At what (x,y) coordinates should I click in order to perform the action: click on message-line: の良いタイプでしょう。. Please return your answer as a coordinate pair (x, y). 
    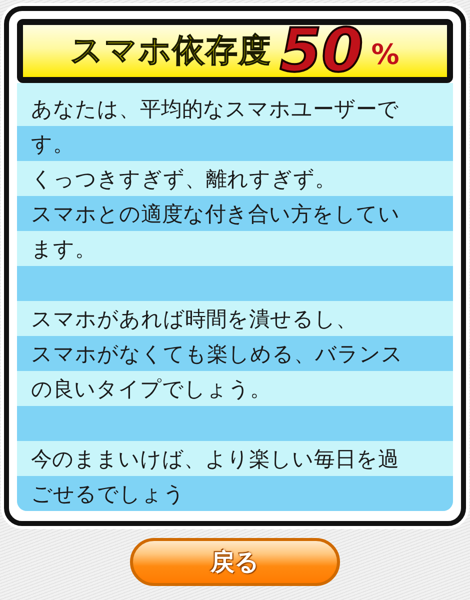
    Looking at the image, I should click on (151, 389).